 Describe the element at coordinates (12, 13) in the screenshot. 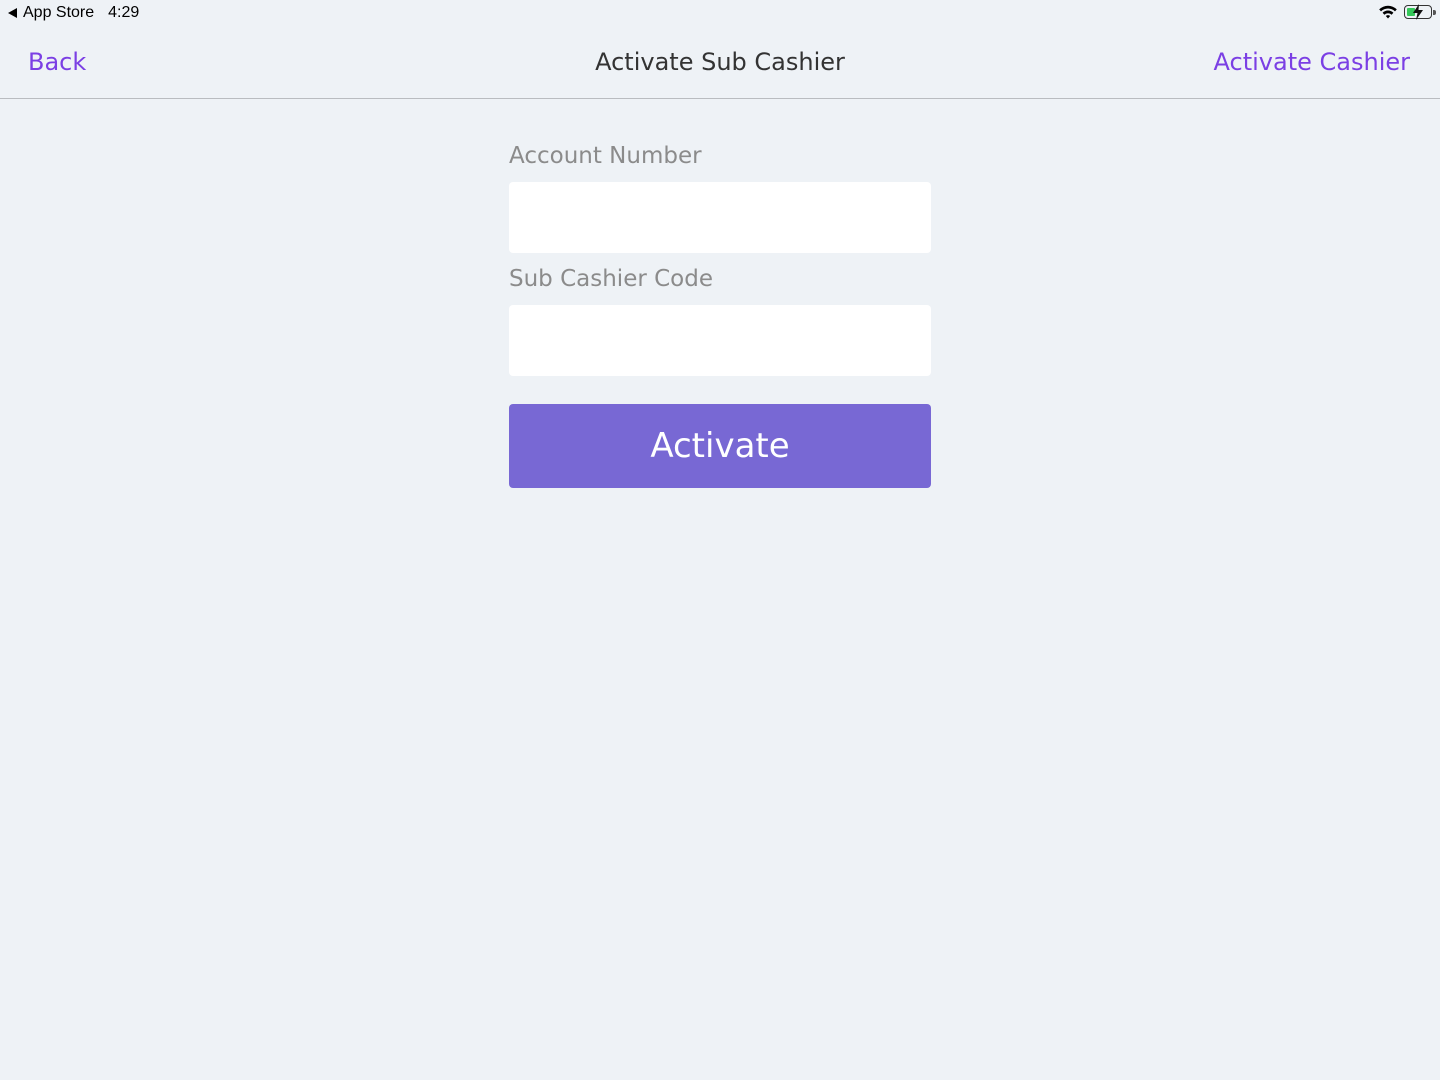

I see `back-triangle-icon` at that location.